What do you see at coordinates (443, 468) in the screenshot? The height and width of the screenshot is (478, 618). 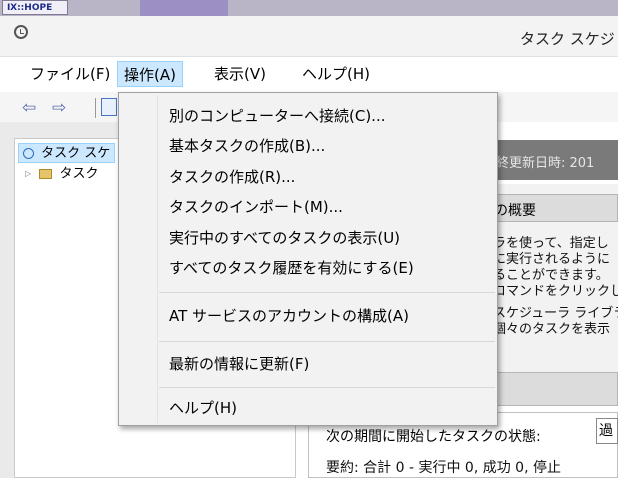 I see `status-totals: 要約: 合計 0 - 実行中 0, 成功 0, 停止` at bounding box center [443, 468].